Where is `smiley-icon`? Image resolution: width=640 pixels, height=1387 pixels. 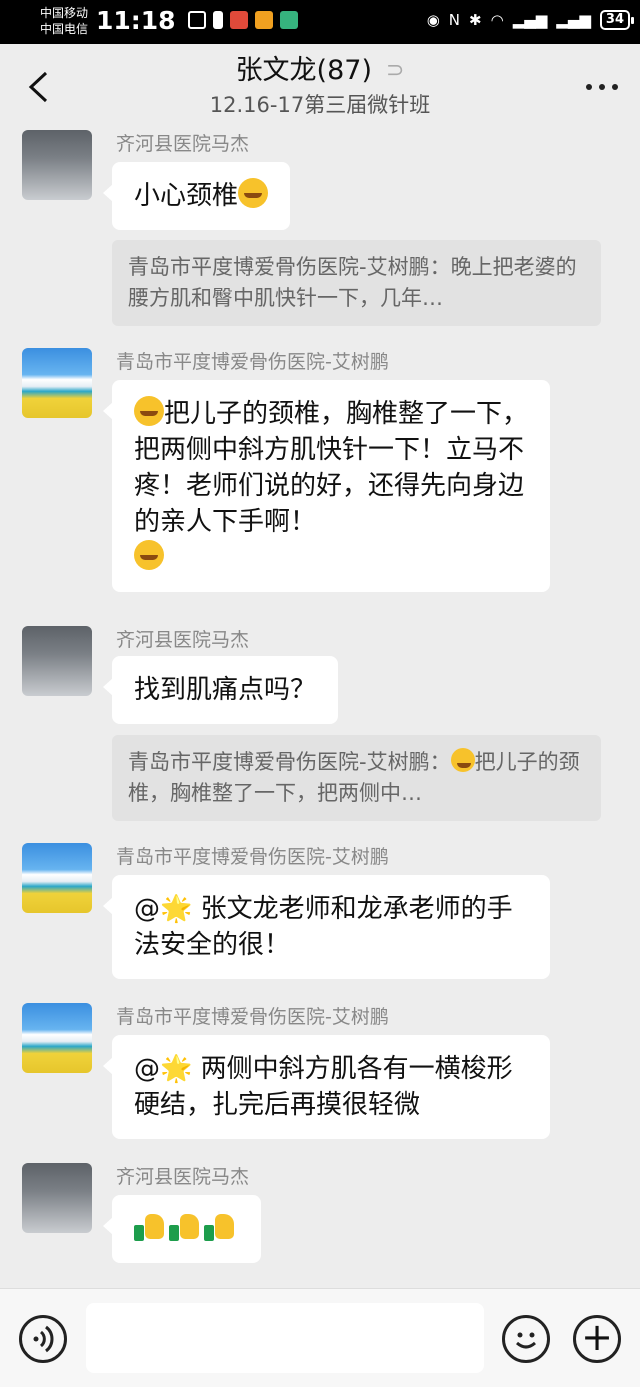
smiley-icon is located at coordinates (526, 1340).